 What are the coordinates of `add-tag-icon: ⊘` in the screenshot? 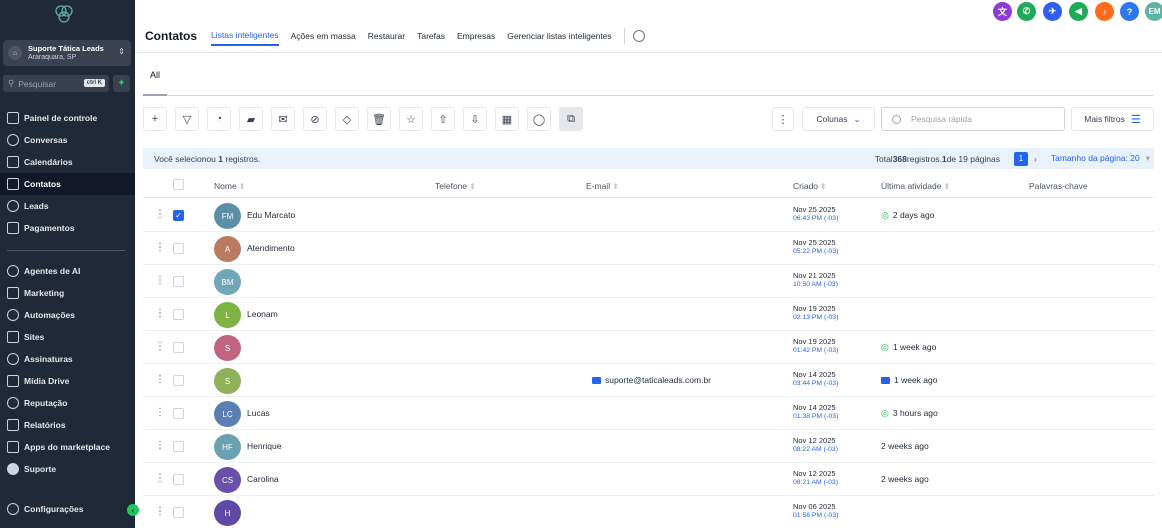 It's located at (315, 119).